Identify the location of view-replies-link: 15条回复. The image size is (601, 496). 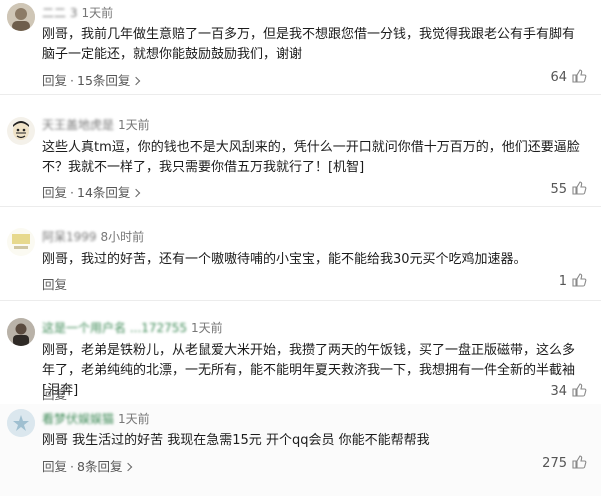
(103, 80).